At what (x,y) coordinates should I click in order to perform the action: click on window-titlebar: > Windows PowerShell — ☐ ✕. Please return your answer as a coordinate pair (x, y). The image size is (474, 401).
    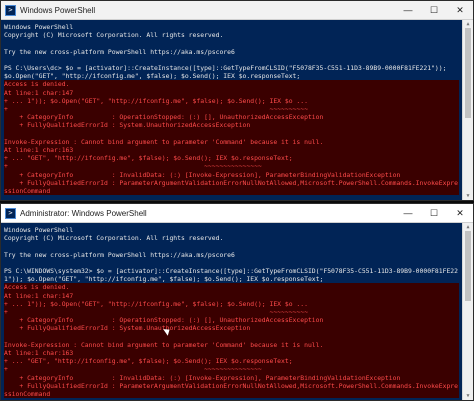
    Looking at the image, I should click on (237, 10).